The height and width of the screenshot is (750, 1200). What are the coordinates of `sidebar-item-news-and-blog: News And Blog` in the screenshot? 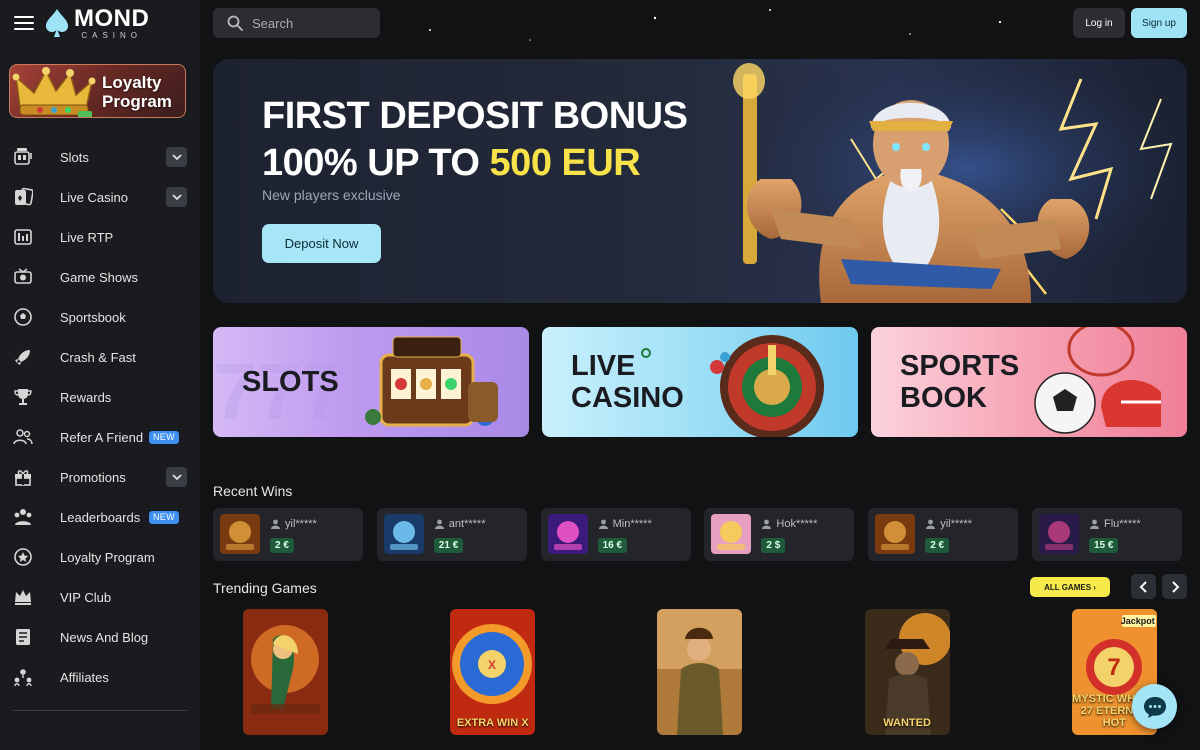 It's located at (100, 637).